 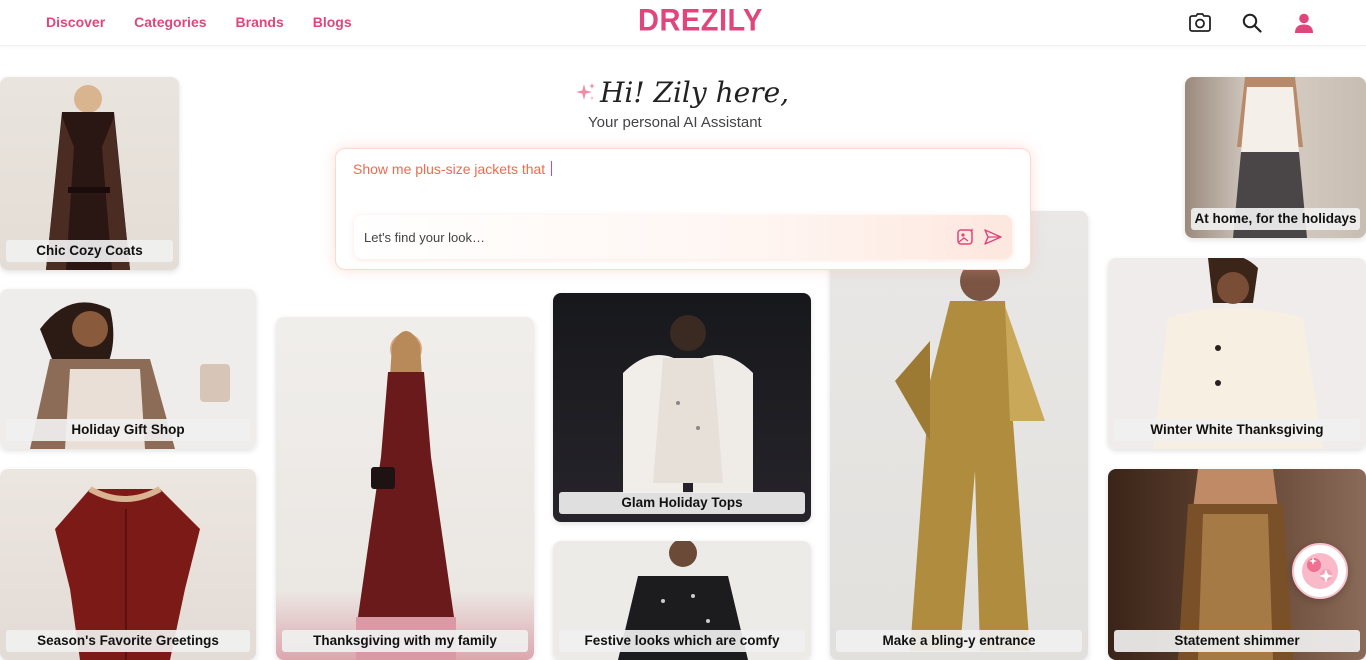 I want to click on card-at-home-for-the-holidays: At home, for the holidays, so click(x=1275, y=157).